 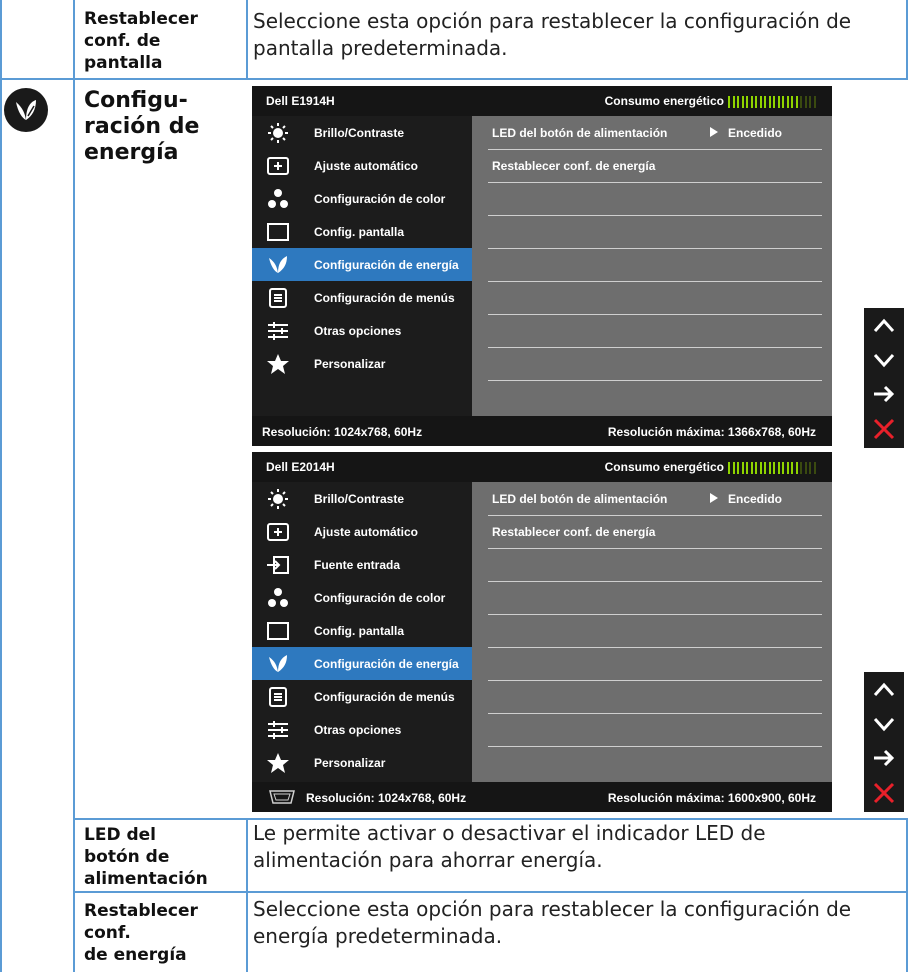 I want to click on osd-menu-item: Fuente entrada, so click(x=362, y=564).